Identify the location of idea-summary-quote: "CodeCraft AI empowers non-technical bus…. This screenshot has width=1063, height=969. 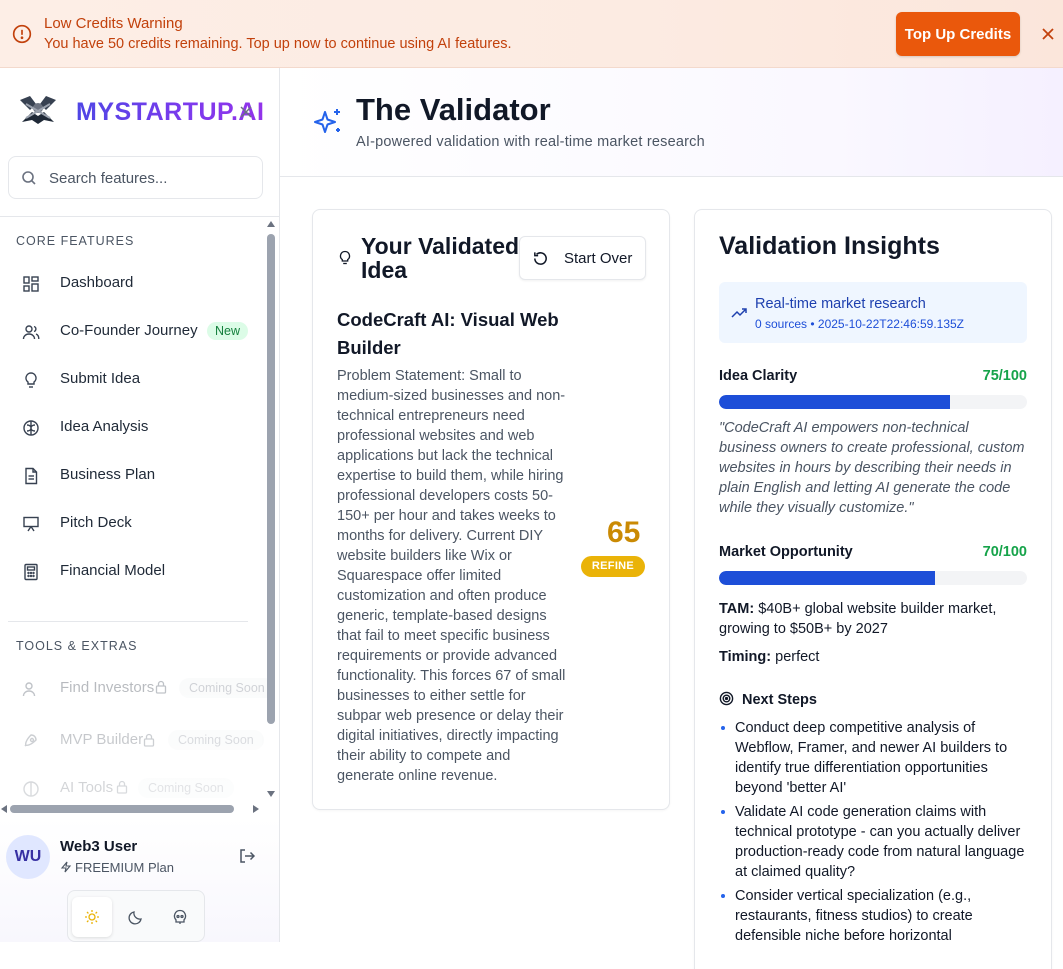
(872, 468).